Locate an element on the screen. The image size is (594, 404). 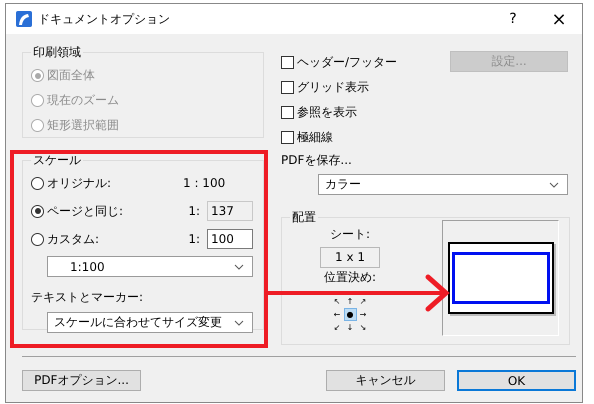
position-button: ↙ is located at coordinates (337, 327).